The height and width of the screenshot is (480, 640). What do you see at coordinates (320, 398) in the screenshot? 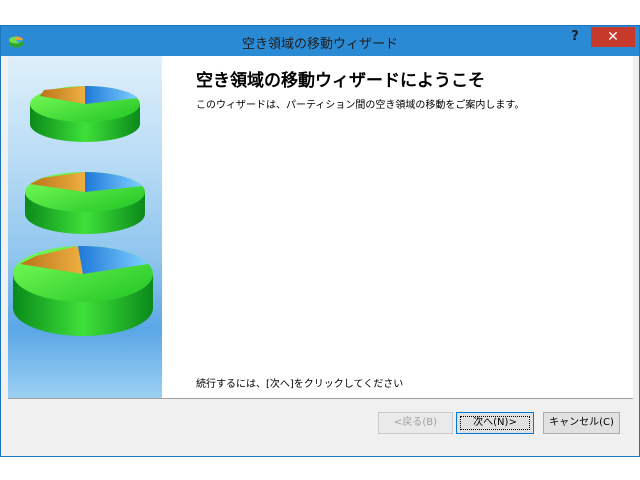
I see `button-separator` at bounding box center [320, 398].